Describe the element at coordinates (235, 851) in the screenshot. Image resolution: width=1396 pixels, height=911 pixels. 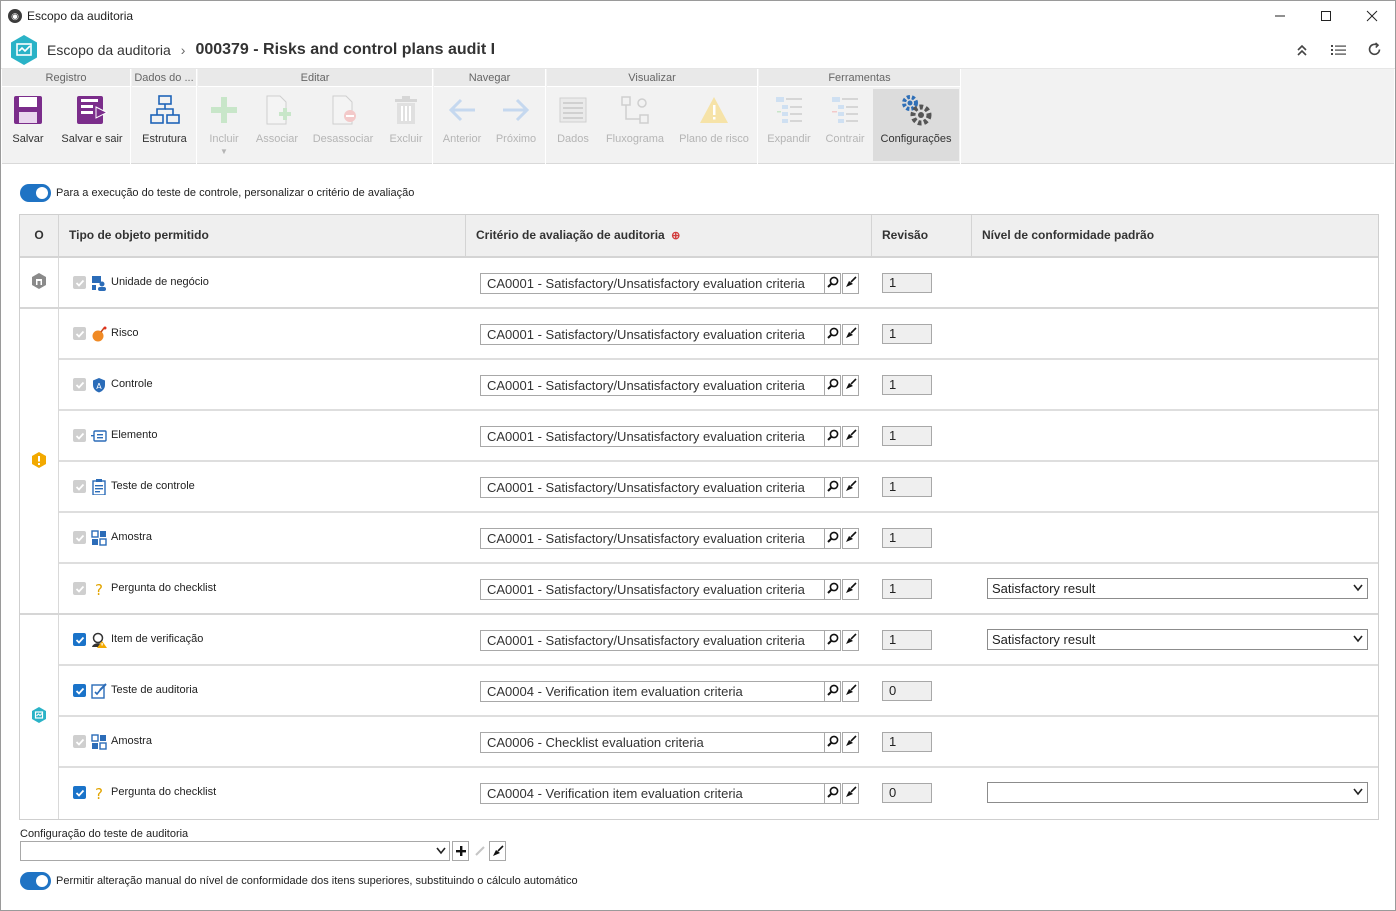
I see `audit-test-config-select` at that location.